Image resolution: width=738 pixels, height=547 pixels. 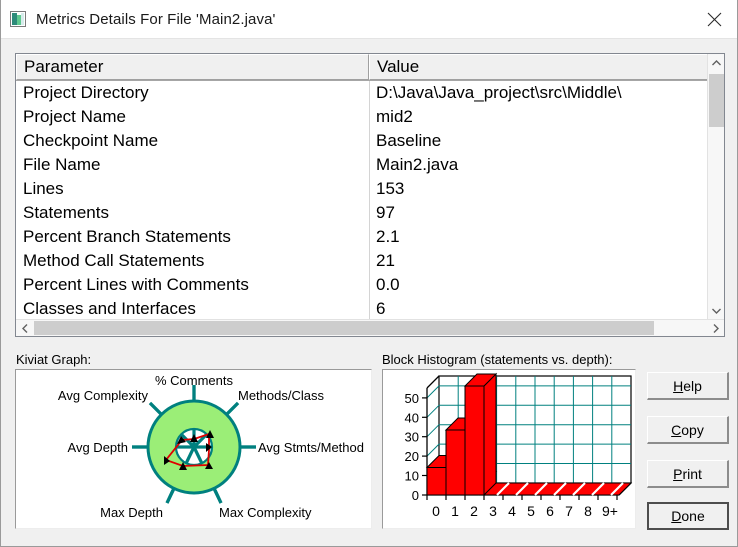 What do you see at coordinates (394, 116) in the screenshot?
I see `cell-value: mid2` at bounding box center [394, 116].